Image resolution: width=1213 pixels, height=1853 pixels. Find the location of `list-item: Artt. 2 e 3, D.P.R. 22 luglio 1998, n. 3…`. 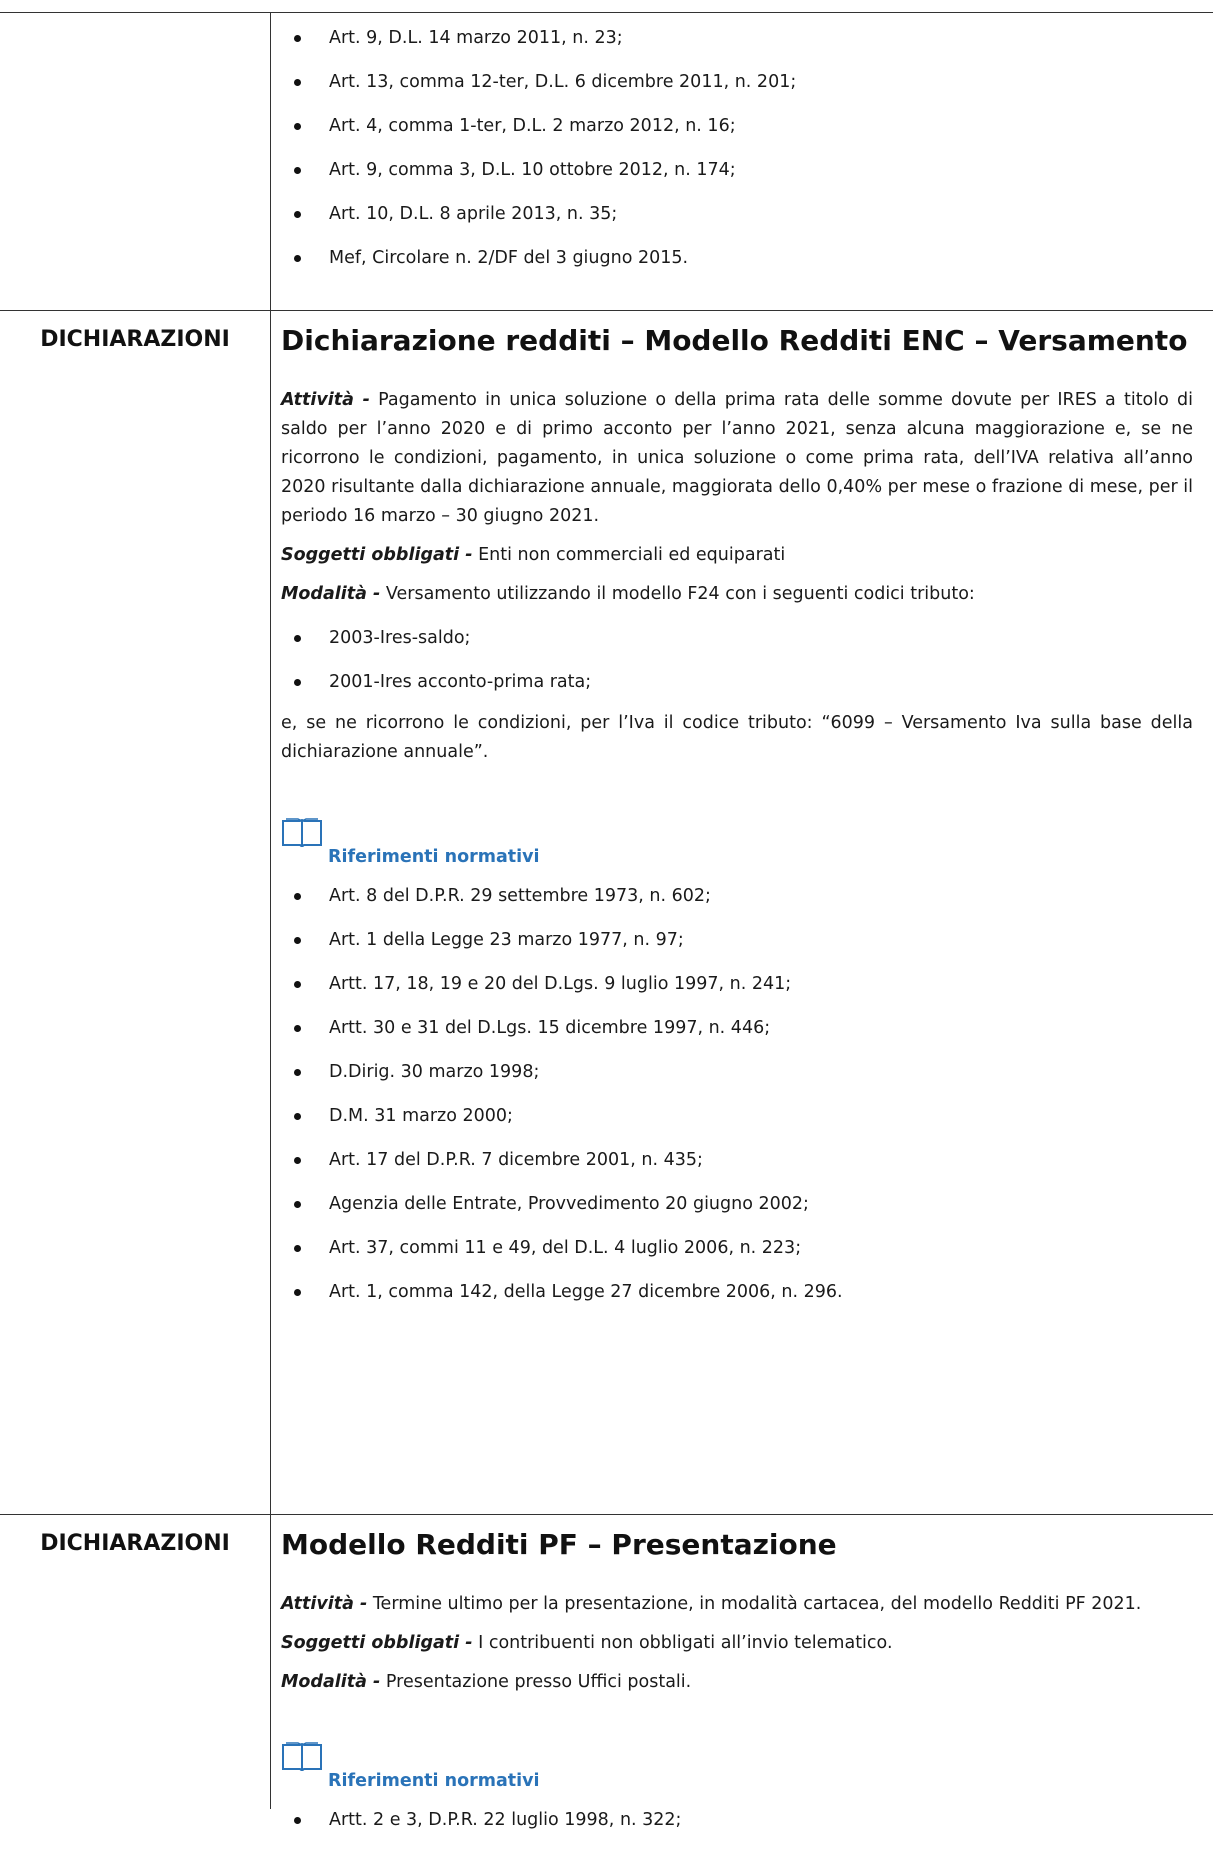

list-item: Artt. 2 e 3, D.P.R. 22 luglio 1998, n. 3… is located at coordinates (737, 1820).